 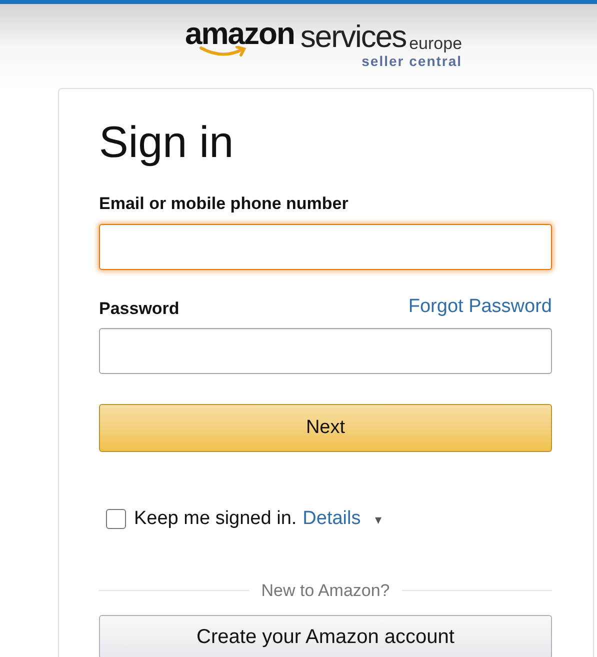 What do you see at coordinates (412, 61) in the screenshot?
I see `logo-subtitle: seller central` at bounding box center [412, 61].